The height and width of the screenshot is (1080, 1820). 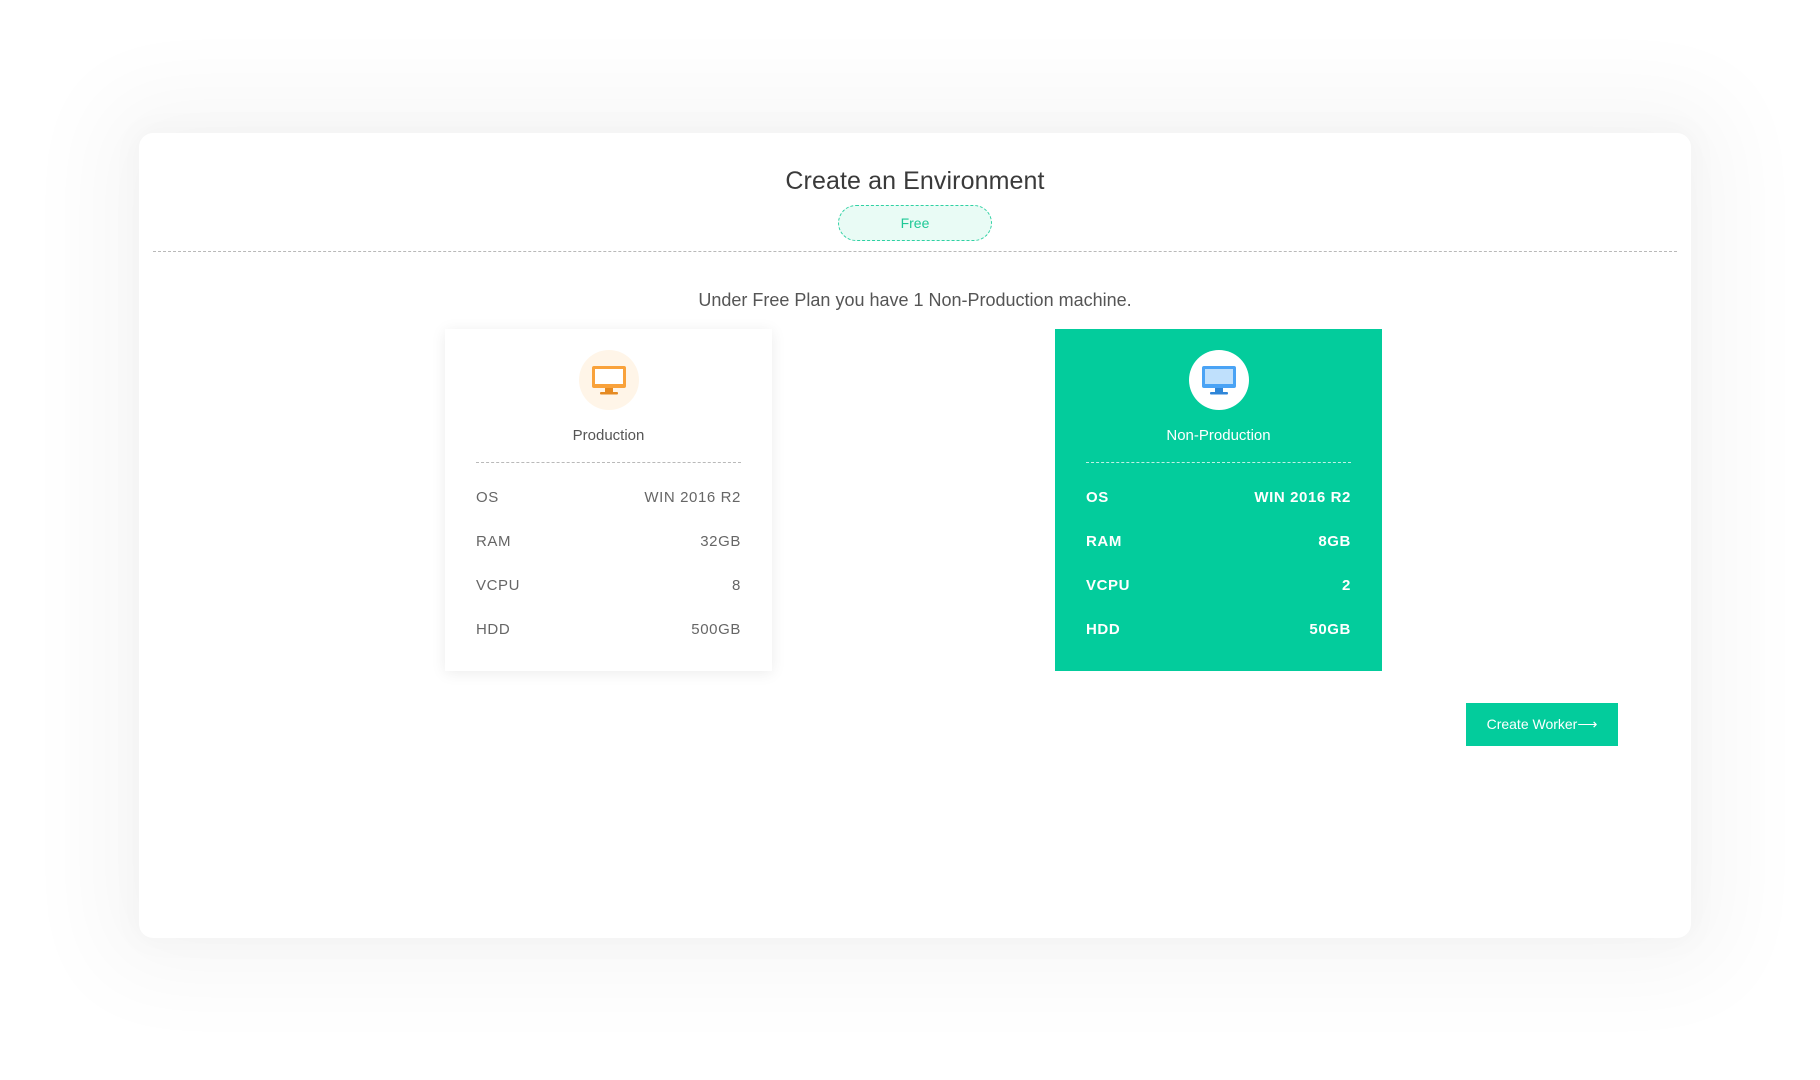 What do you see at coordinates (915, 251) in the screenshot?
I see `header-divider` at bounding box center [915, 251].